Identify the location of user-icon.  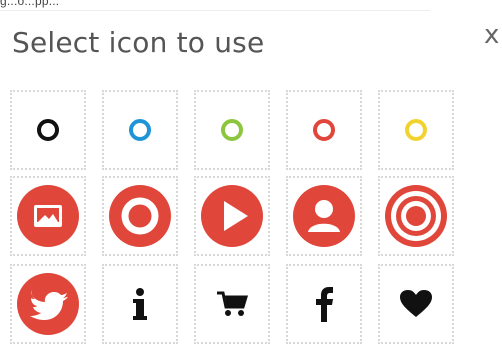
(324, 216).